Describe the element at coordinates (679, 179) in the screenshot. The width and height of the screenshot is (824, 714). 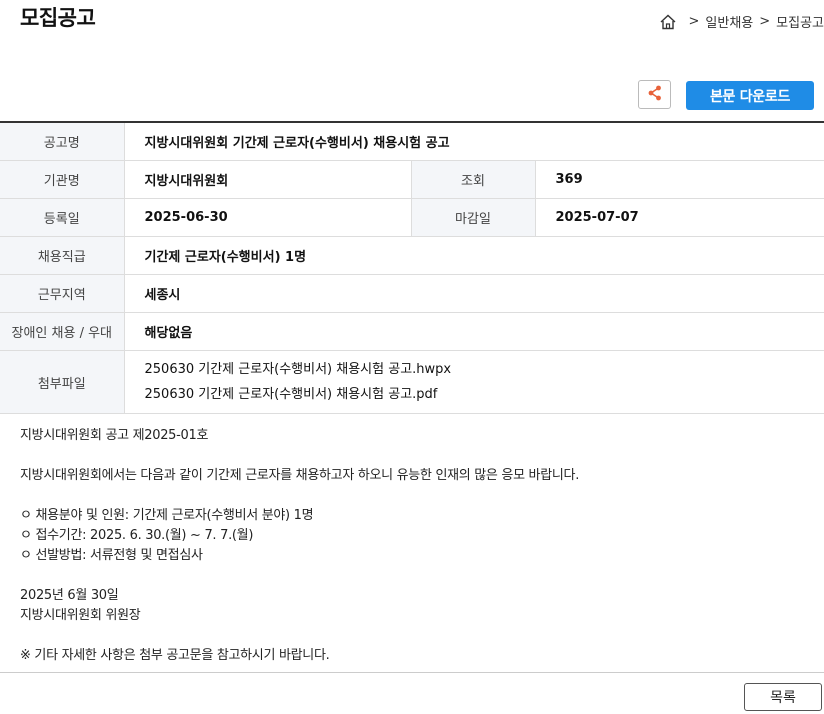
I see `value-views: 369` at that location.